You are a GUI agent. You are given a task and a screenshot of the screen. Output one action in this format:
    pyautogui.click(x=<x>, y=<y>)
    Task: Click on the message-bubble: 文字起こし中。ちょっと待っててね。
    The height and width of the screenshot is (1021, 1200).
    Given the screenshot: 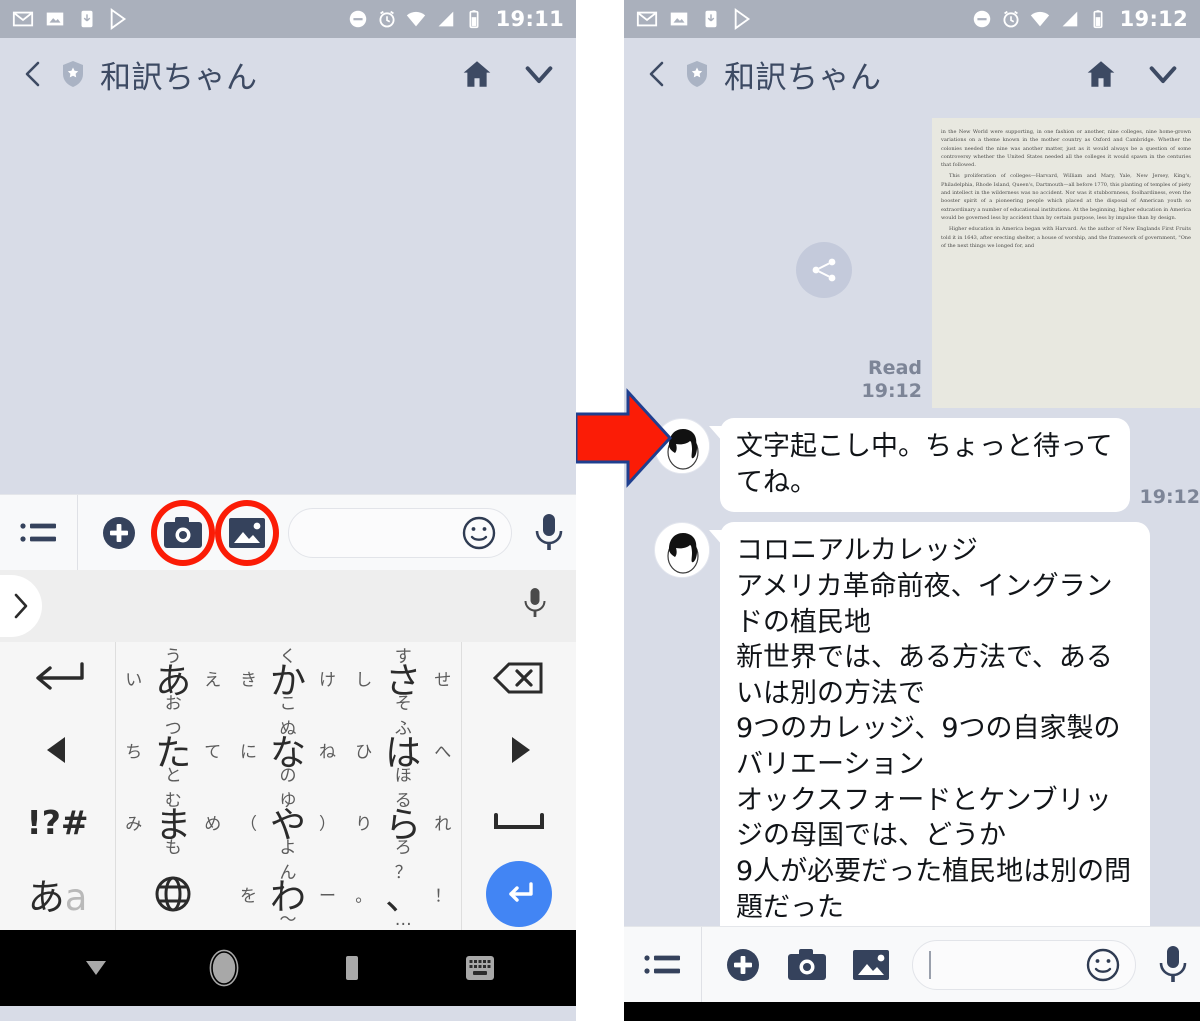 What is the action you would take?
    pyautogui.click(x=919, y=465)
    